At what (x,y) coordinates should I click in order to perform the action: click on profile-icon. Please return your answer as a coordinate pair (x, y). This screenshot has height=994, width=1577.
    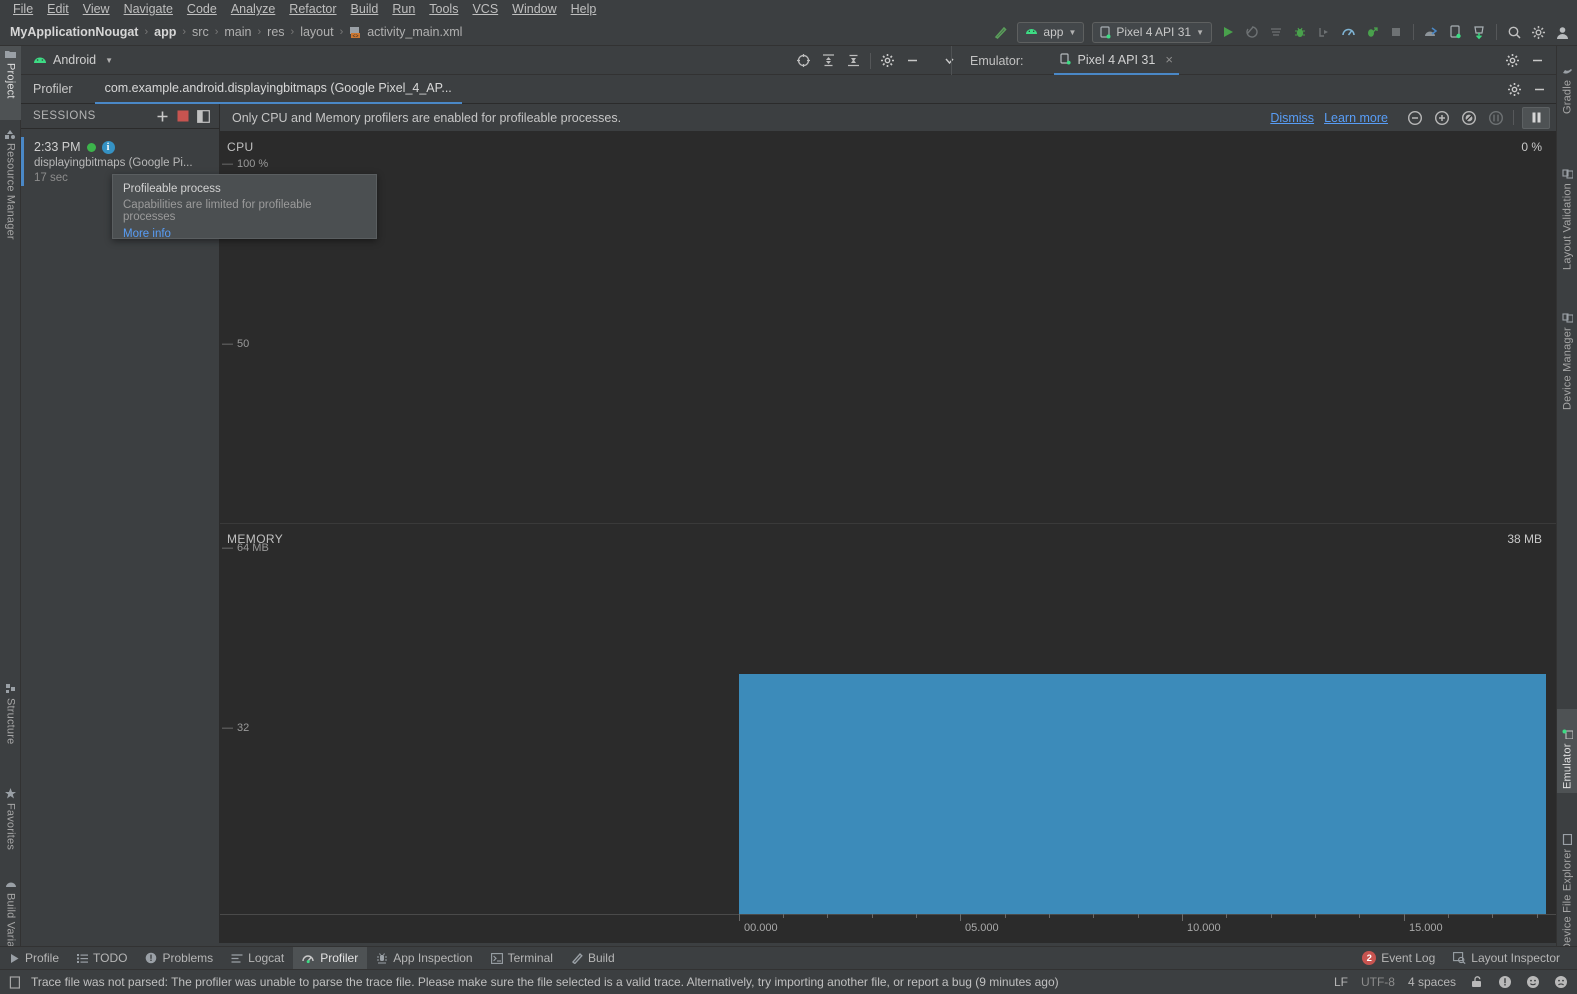
    Looking at the image, I should click on (1348, 32).